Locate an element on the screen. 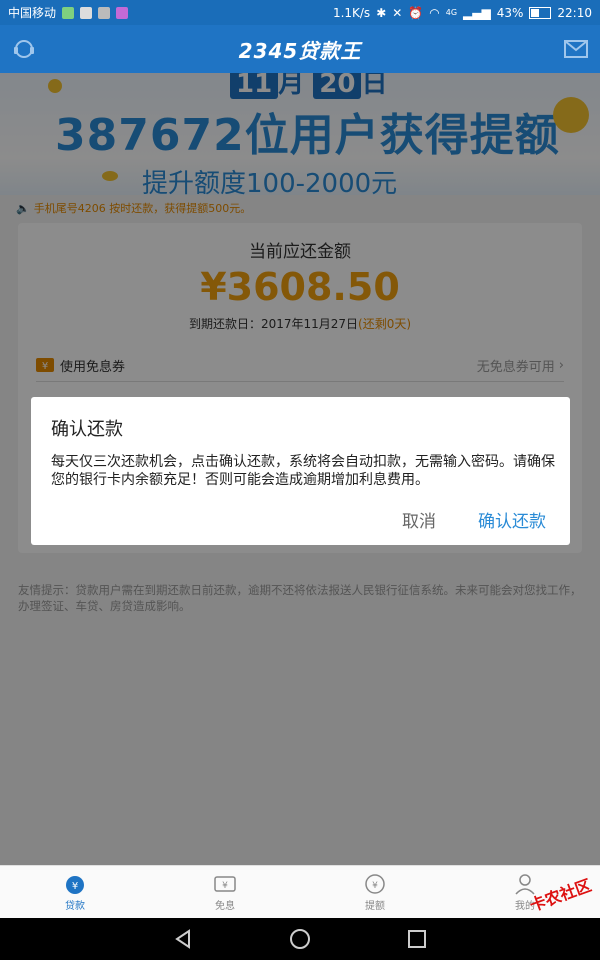  network-type: 4G is located at coordinates (451, 12).